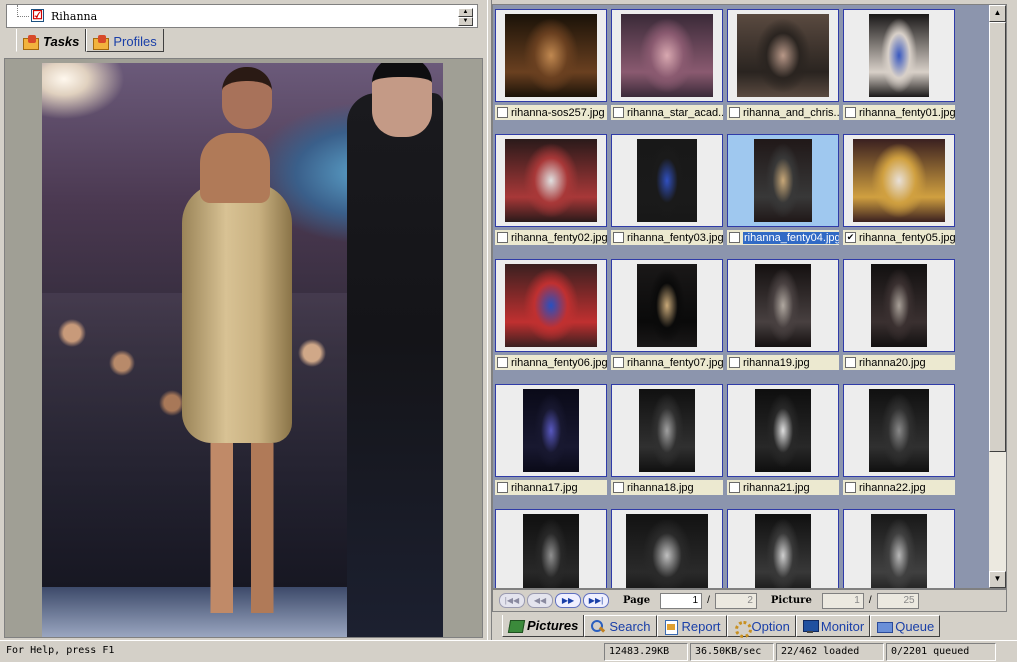 This screenshot has width=1017, height=662. I want to click on profile-name: Rihanna, so click(74, 16).